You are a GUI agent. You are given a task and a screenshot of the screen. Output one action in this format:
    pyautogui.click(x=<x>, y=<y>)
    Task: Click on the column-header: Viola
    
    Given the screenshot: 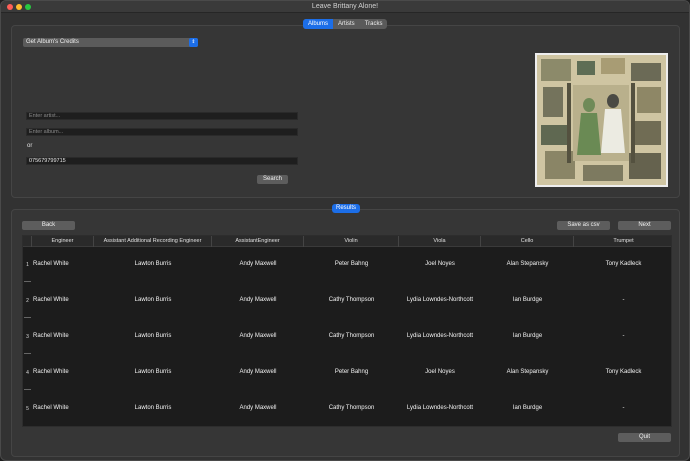 What is the action you would take?
    pyautogui.click(x=440, y=241)
    